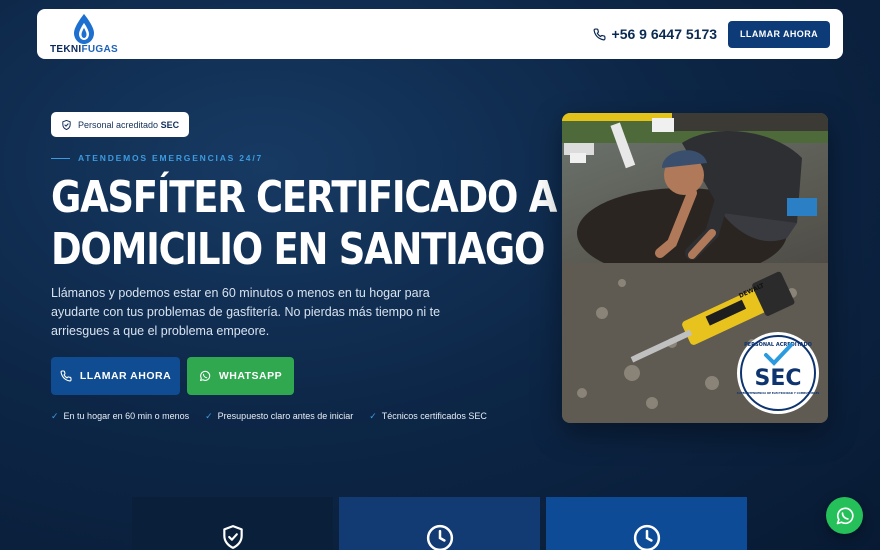 The height and width of the screenshot is (550, 880). I want to click on whatsapp-floating-button, so click(844, 515).